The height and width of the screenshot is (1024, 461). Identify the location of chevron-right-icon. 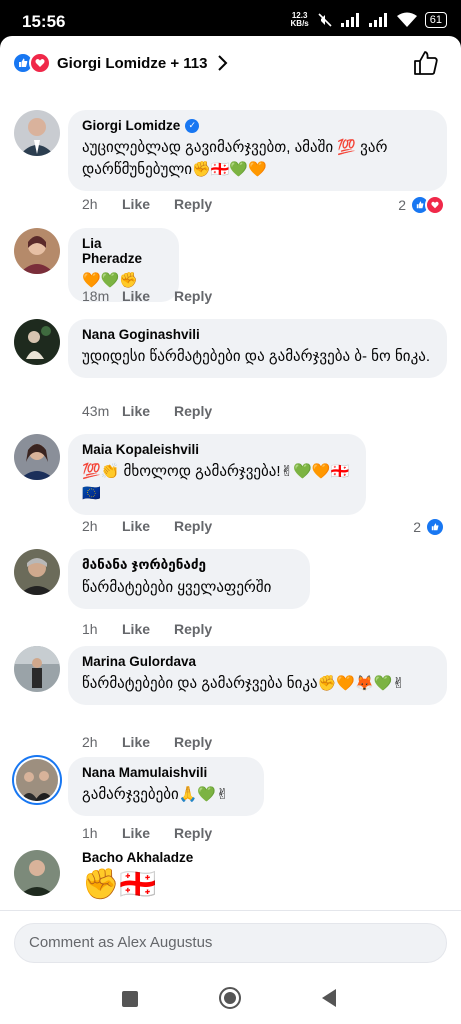
(223, 63).